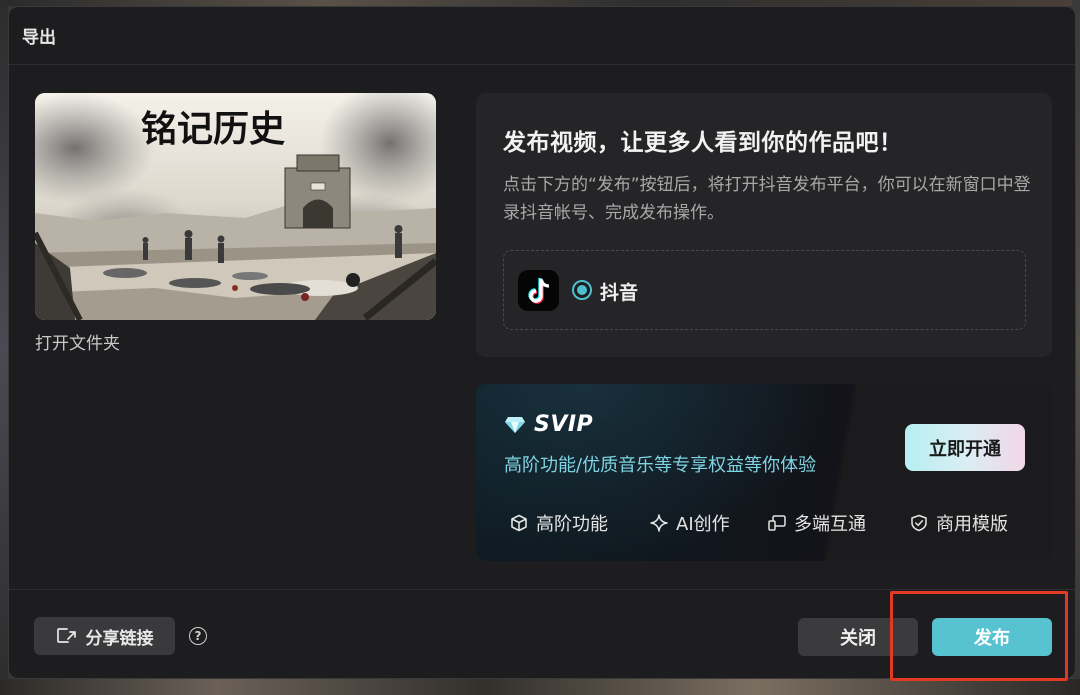 This screenshot has height=695, width=1080. What do you see at coordinates (198, 636) in the screenshot?
I see `help-icon: ?` at bounding box center [198, 636].